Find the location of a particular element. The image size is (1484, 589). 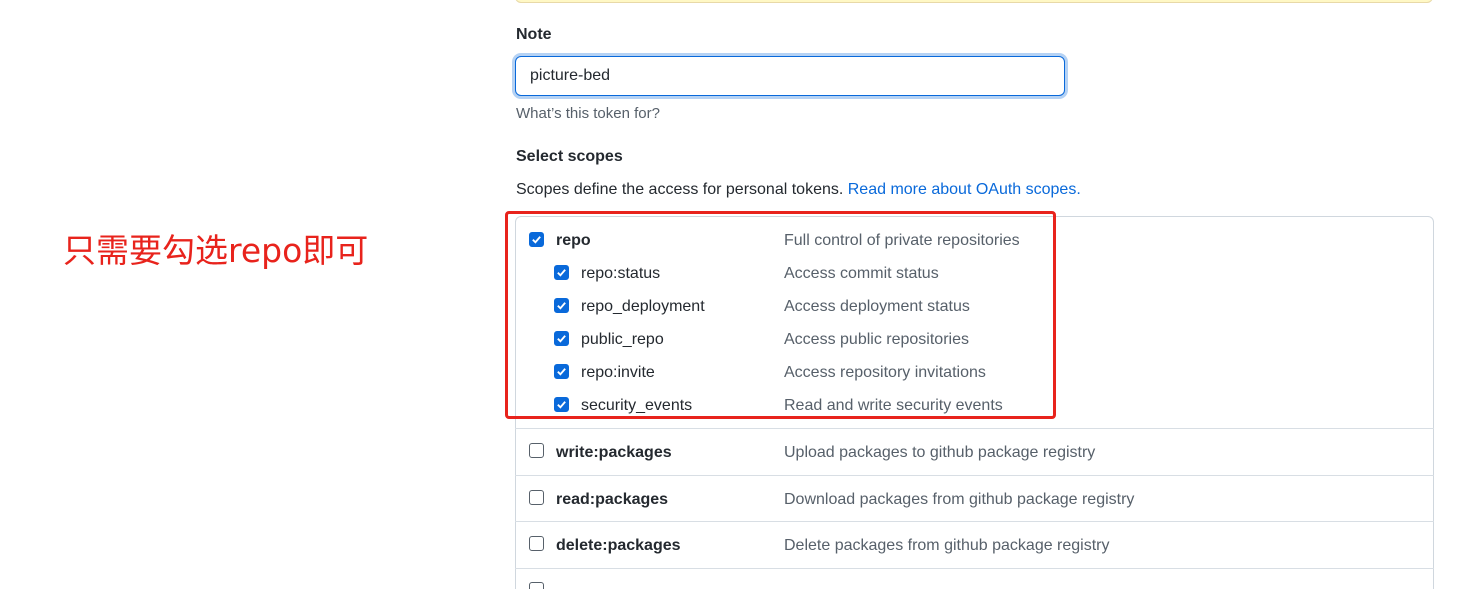

scope-desc-repo: Full control of private repositories is located at coordinates (902, 240).